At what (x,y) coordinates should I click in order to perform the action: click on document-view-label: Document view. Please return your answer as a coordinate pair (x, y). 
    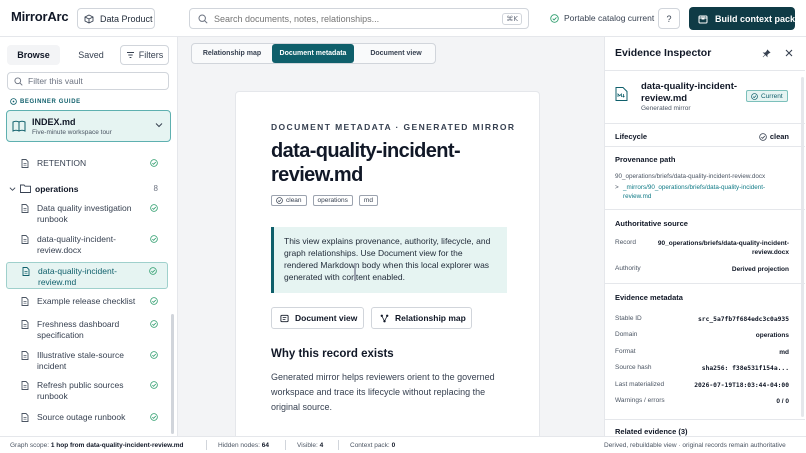
    Looking at the image, I should click on (326, 318).